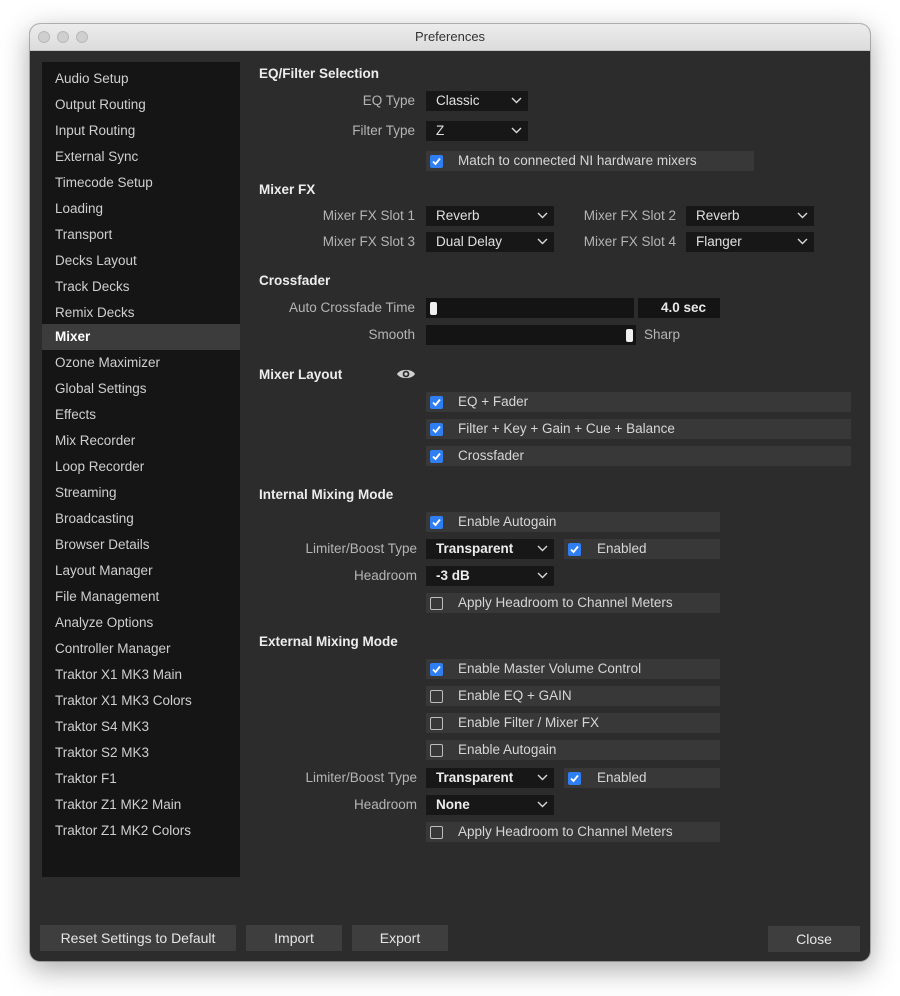 This screenshot has width=900, height=996. I want to click on mixer-fx-slot2-select: Reverb, so click(750, 216).